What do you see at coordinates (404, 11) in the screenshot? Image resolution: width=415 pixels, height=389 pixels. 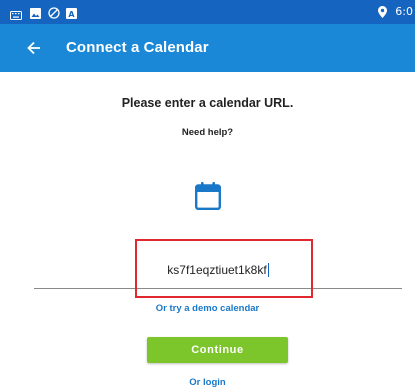 I see `status-time: 6:0` at bounding box center [404, 11].